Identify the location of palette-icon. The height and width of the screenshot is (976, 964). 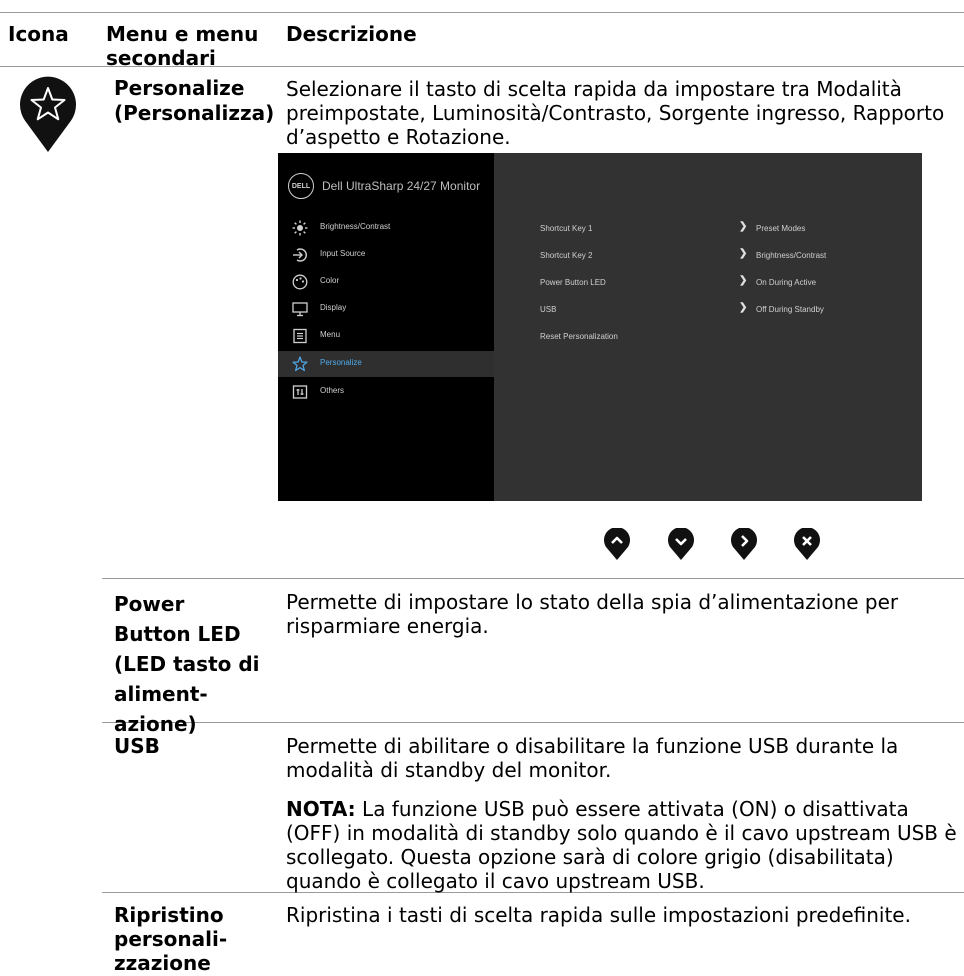
(300, 282).